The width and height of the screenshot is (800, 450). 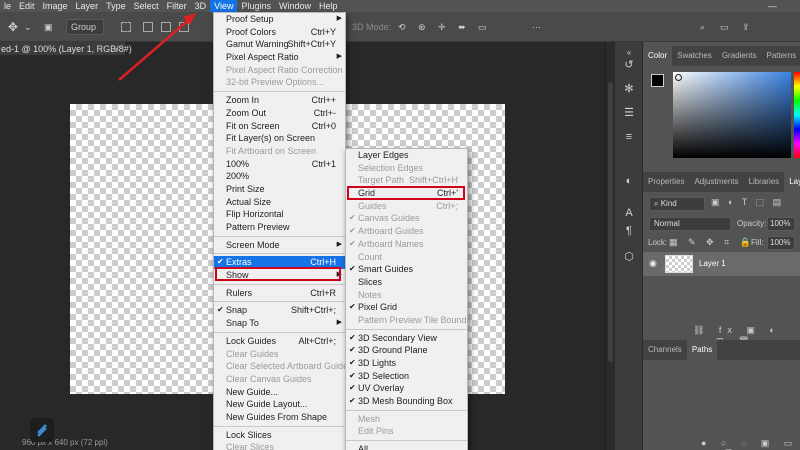 What do you see at coordinates (666, 182) in the screenshot?
I see `tab-properties: Properties` at bounding box center [666, 182].